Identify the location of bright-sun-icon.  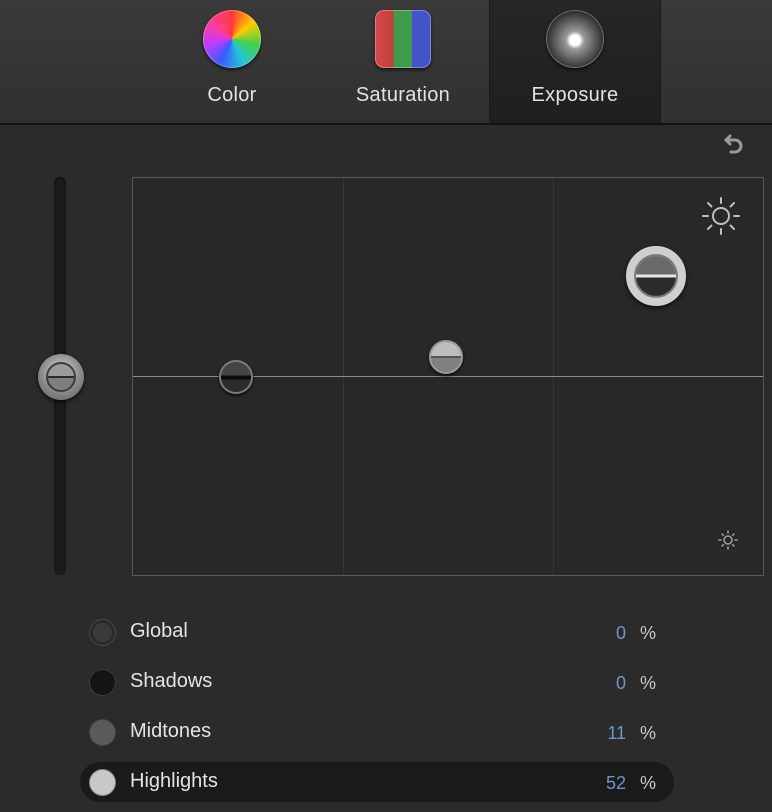
(721, 216).